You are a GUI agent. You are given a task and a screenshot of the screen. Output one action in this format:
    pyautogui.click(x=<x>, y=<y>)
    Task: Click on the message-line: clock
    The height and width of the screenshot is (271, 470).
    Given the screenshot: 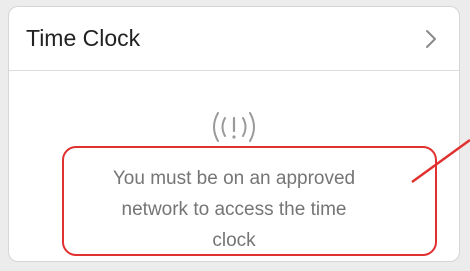 What is the action you would take?
    pyautogui.click(x=234, y=240)
    